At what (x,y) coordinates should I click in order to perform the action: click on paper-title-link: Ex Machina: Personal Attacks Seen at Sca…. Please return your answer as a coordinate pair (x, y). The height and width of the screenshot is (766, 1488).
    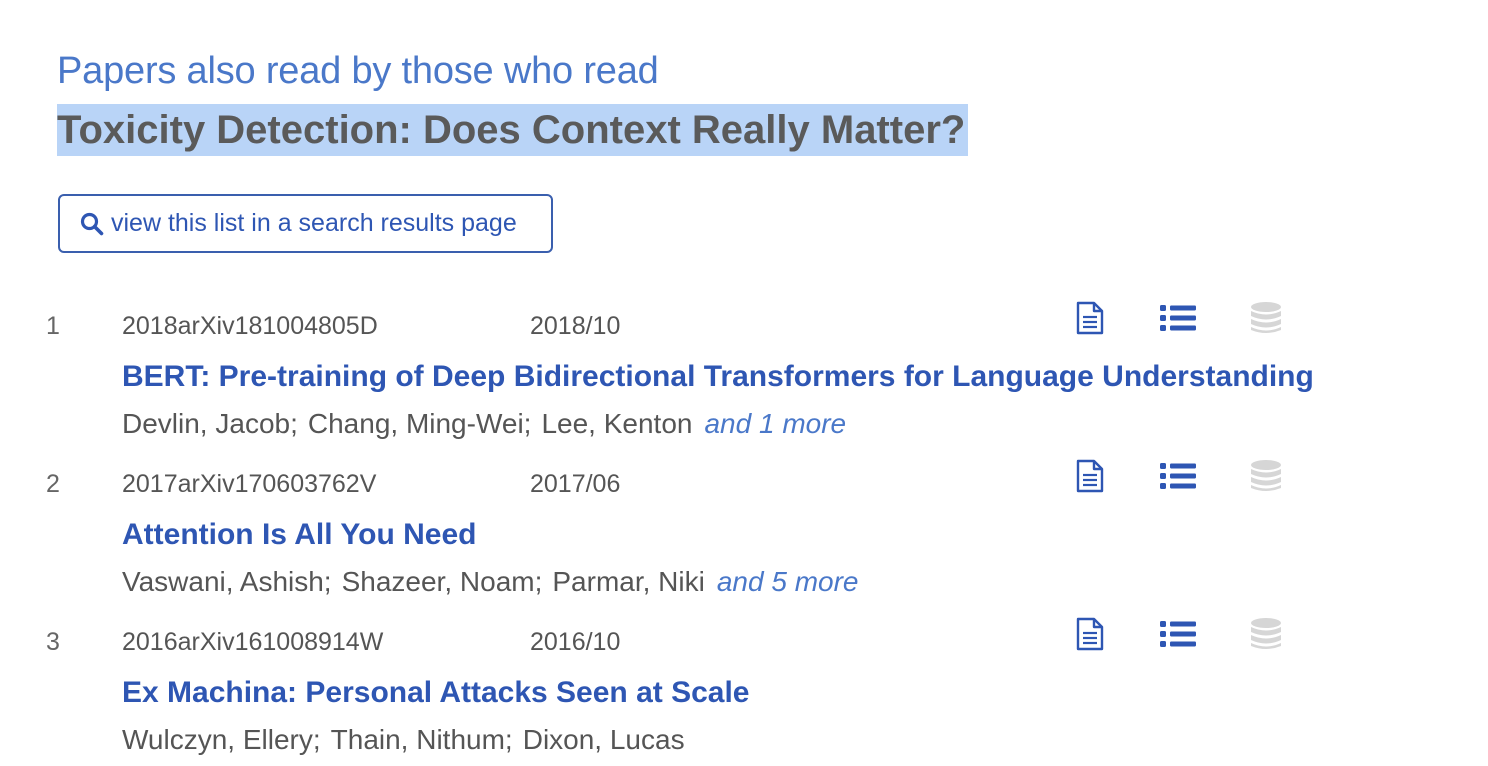
    Looking at the image, I should click on (436, 693).